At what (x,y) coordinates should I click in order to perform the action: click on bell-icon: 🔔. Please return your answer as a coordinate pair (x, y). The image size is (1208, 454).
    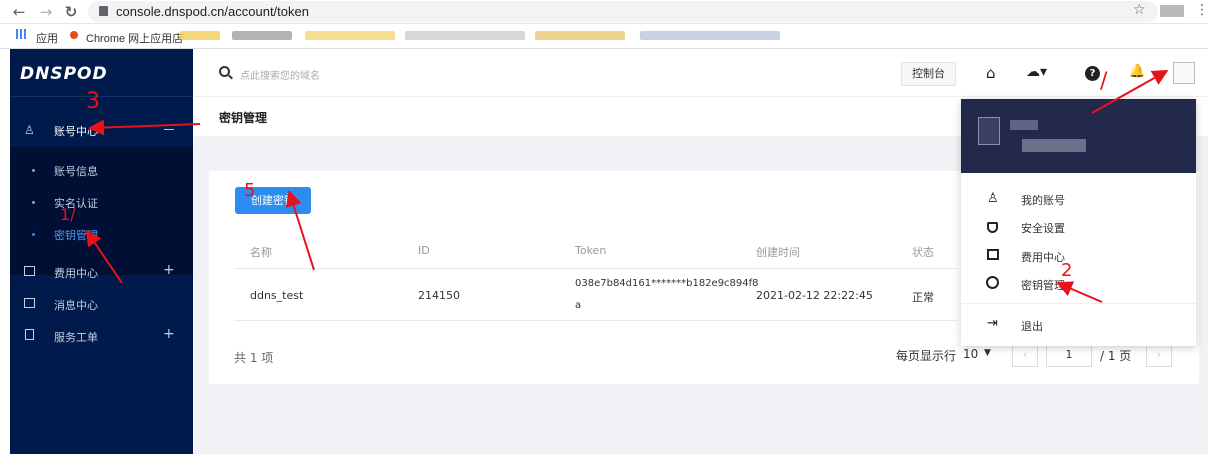
    Looking at the image, I should click on (1137, 71).